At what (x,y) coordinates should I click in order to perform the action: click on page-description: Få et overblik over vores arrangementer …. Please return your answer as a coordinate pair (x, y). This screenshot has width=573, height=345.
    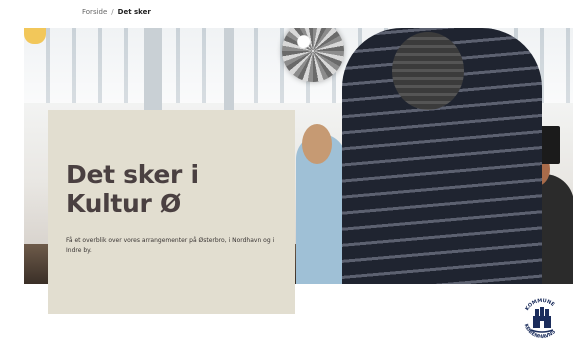
    Looking at the image, I should click on (170, 245).